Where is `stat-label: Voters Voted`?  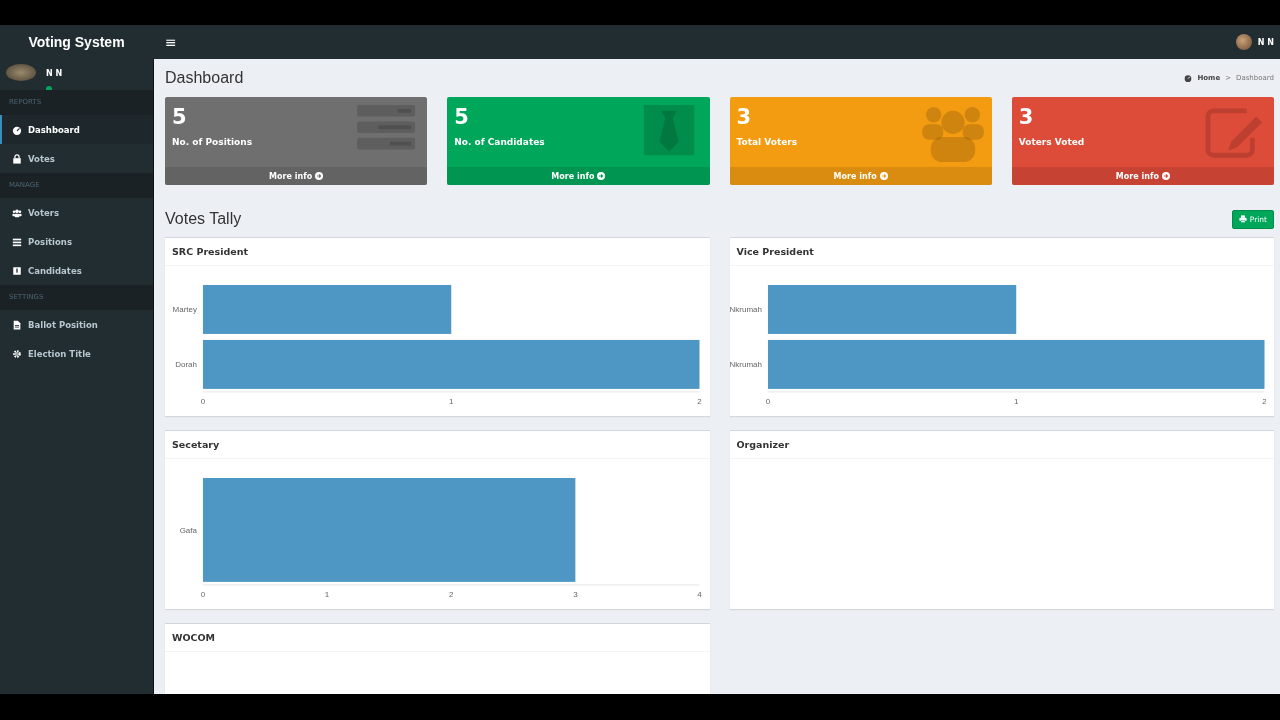 stat-label: Voters Voted is located at coordinates (1052, 142).